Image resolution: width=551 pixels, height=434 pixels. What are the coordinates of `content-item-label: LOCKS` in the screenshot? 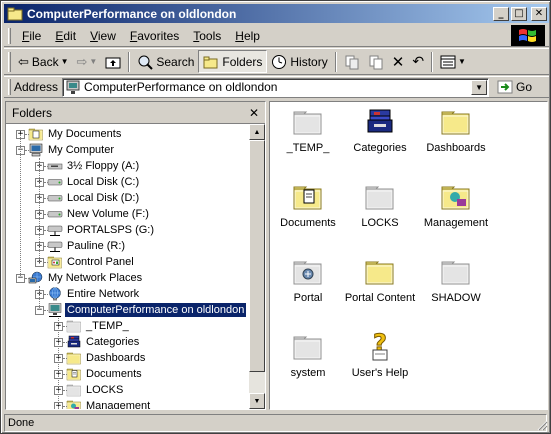 It's located at (380, 223).